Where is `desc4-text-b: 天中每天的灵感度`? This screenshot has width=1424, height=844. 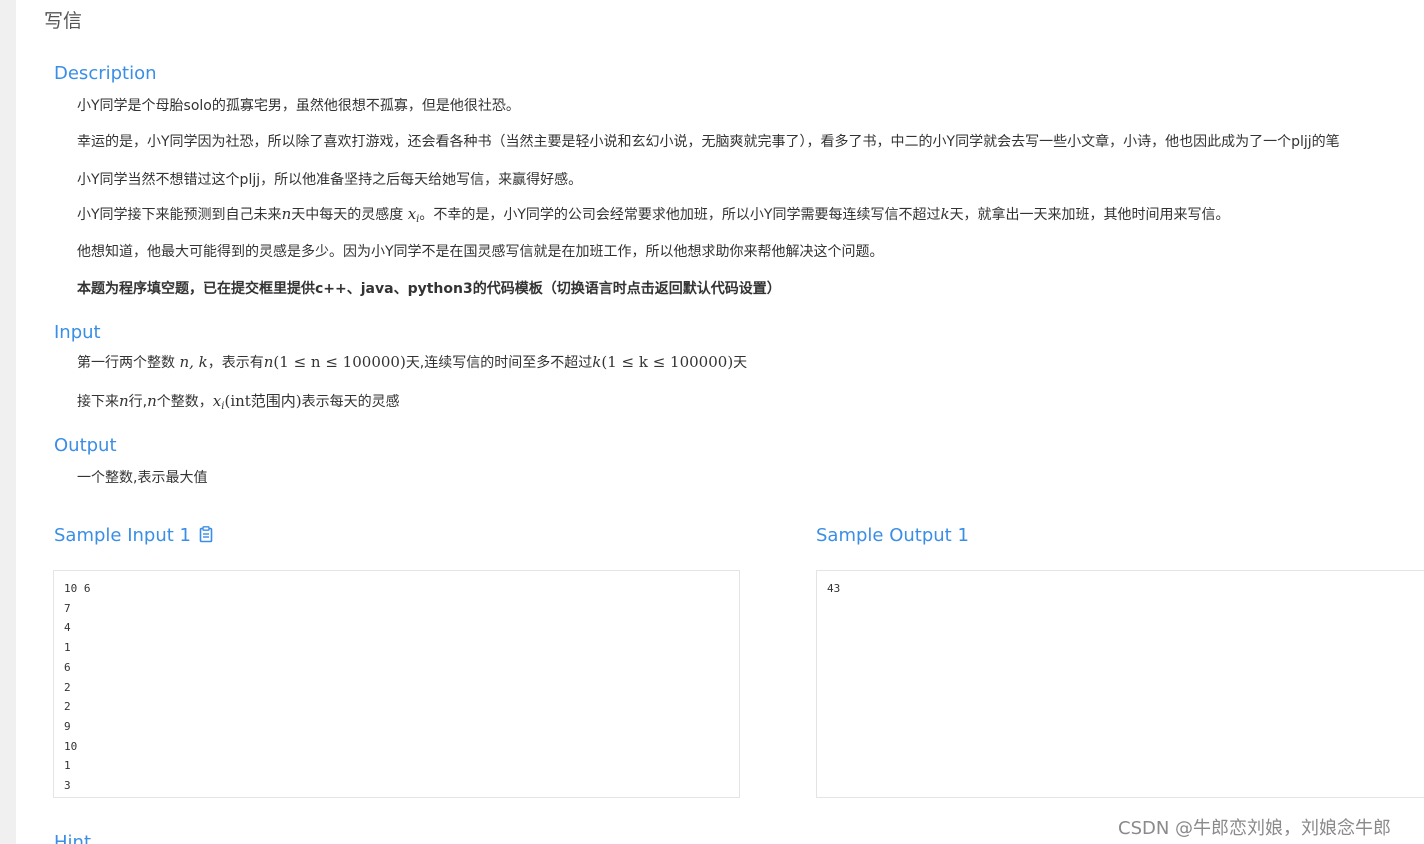 desc4-text-b: 天中每天的灵感度 is located at coordinates (349, 215).